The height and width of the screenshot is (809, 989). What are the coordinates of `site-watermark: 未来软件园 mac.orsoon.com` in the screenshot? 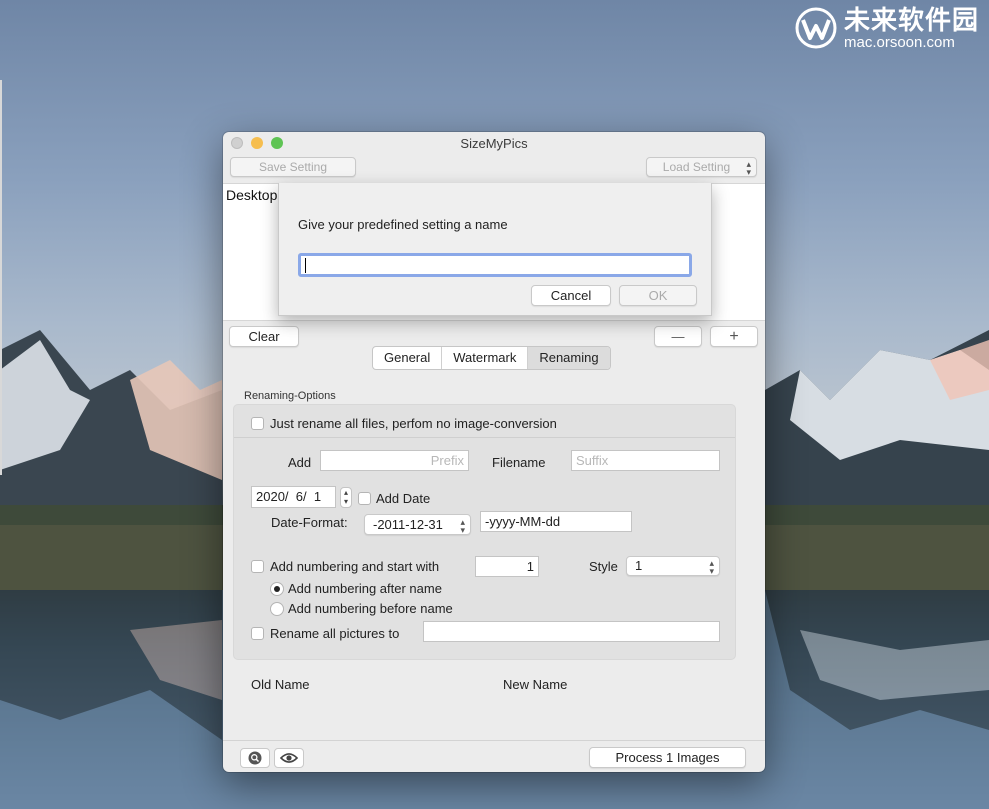 It's located at (886, 28).